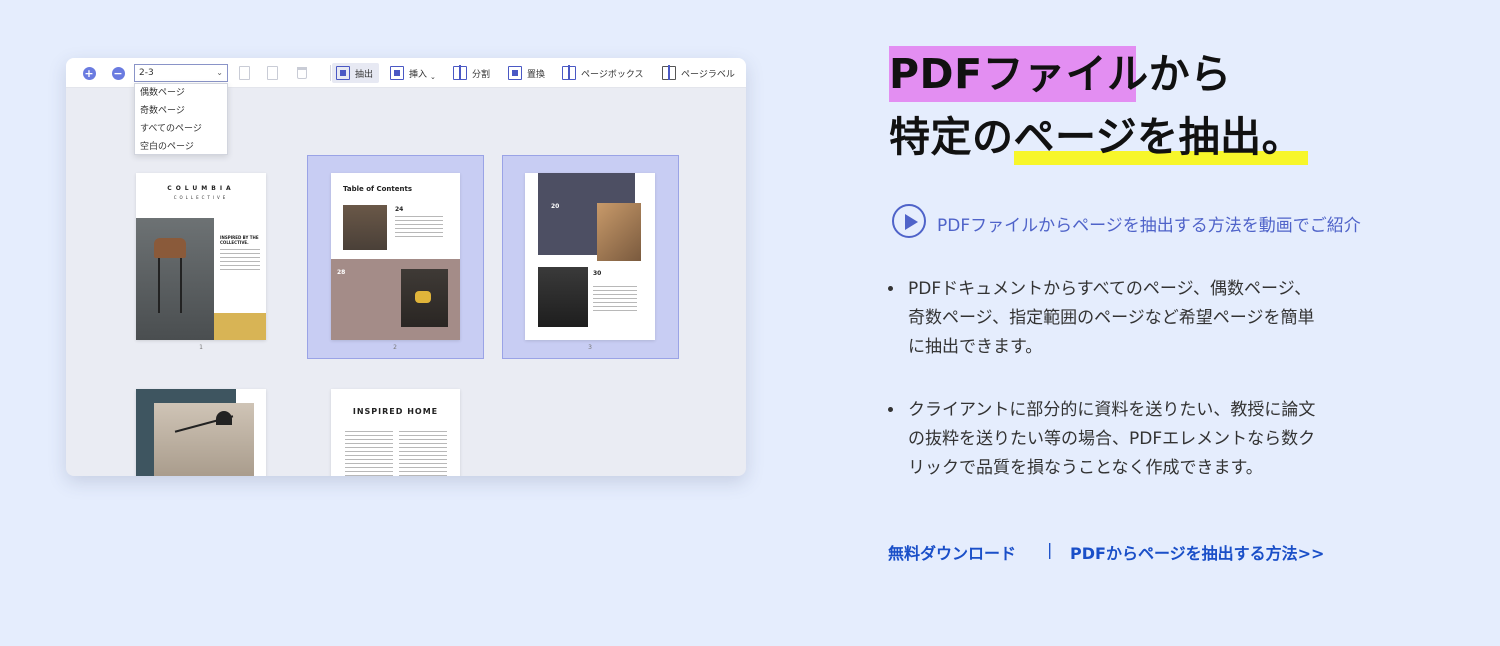 The image size is (1500, 646). Describe the element at coordinates (951, 137) in the screenshot. I see `headline-part-2a: 特定の` at that location.